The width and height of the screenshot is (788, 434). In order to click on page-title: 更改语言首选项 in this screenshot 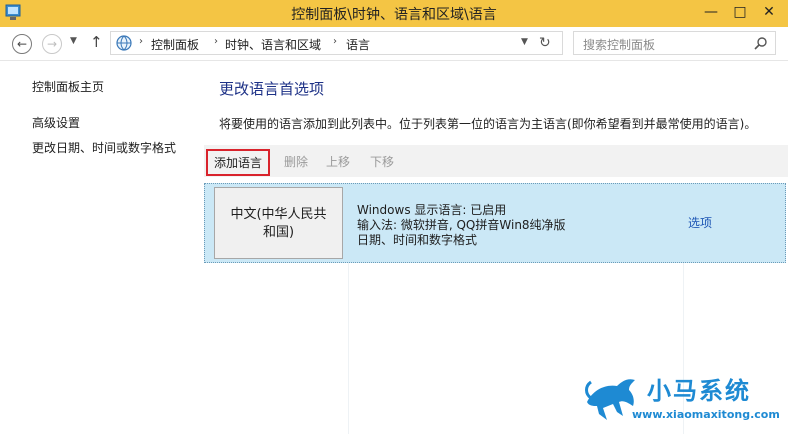, I will do `click(272, 89)`.